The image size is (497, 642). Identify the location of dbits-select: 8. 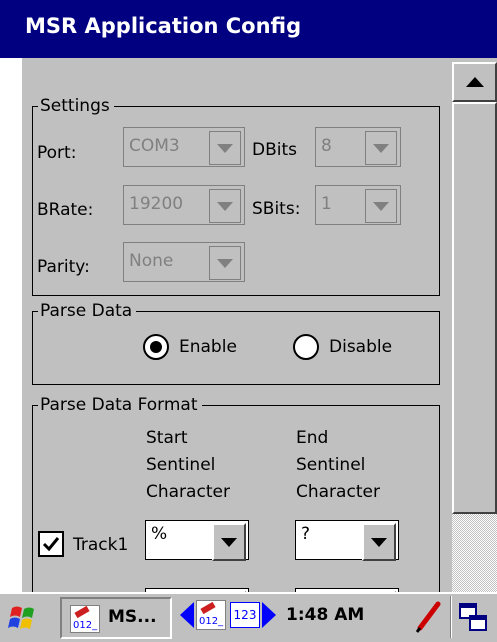
(358, 147).